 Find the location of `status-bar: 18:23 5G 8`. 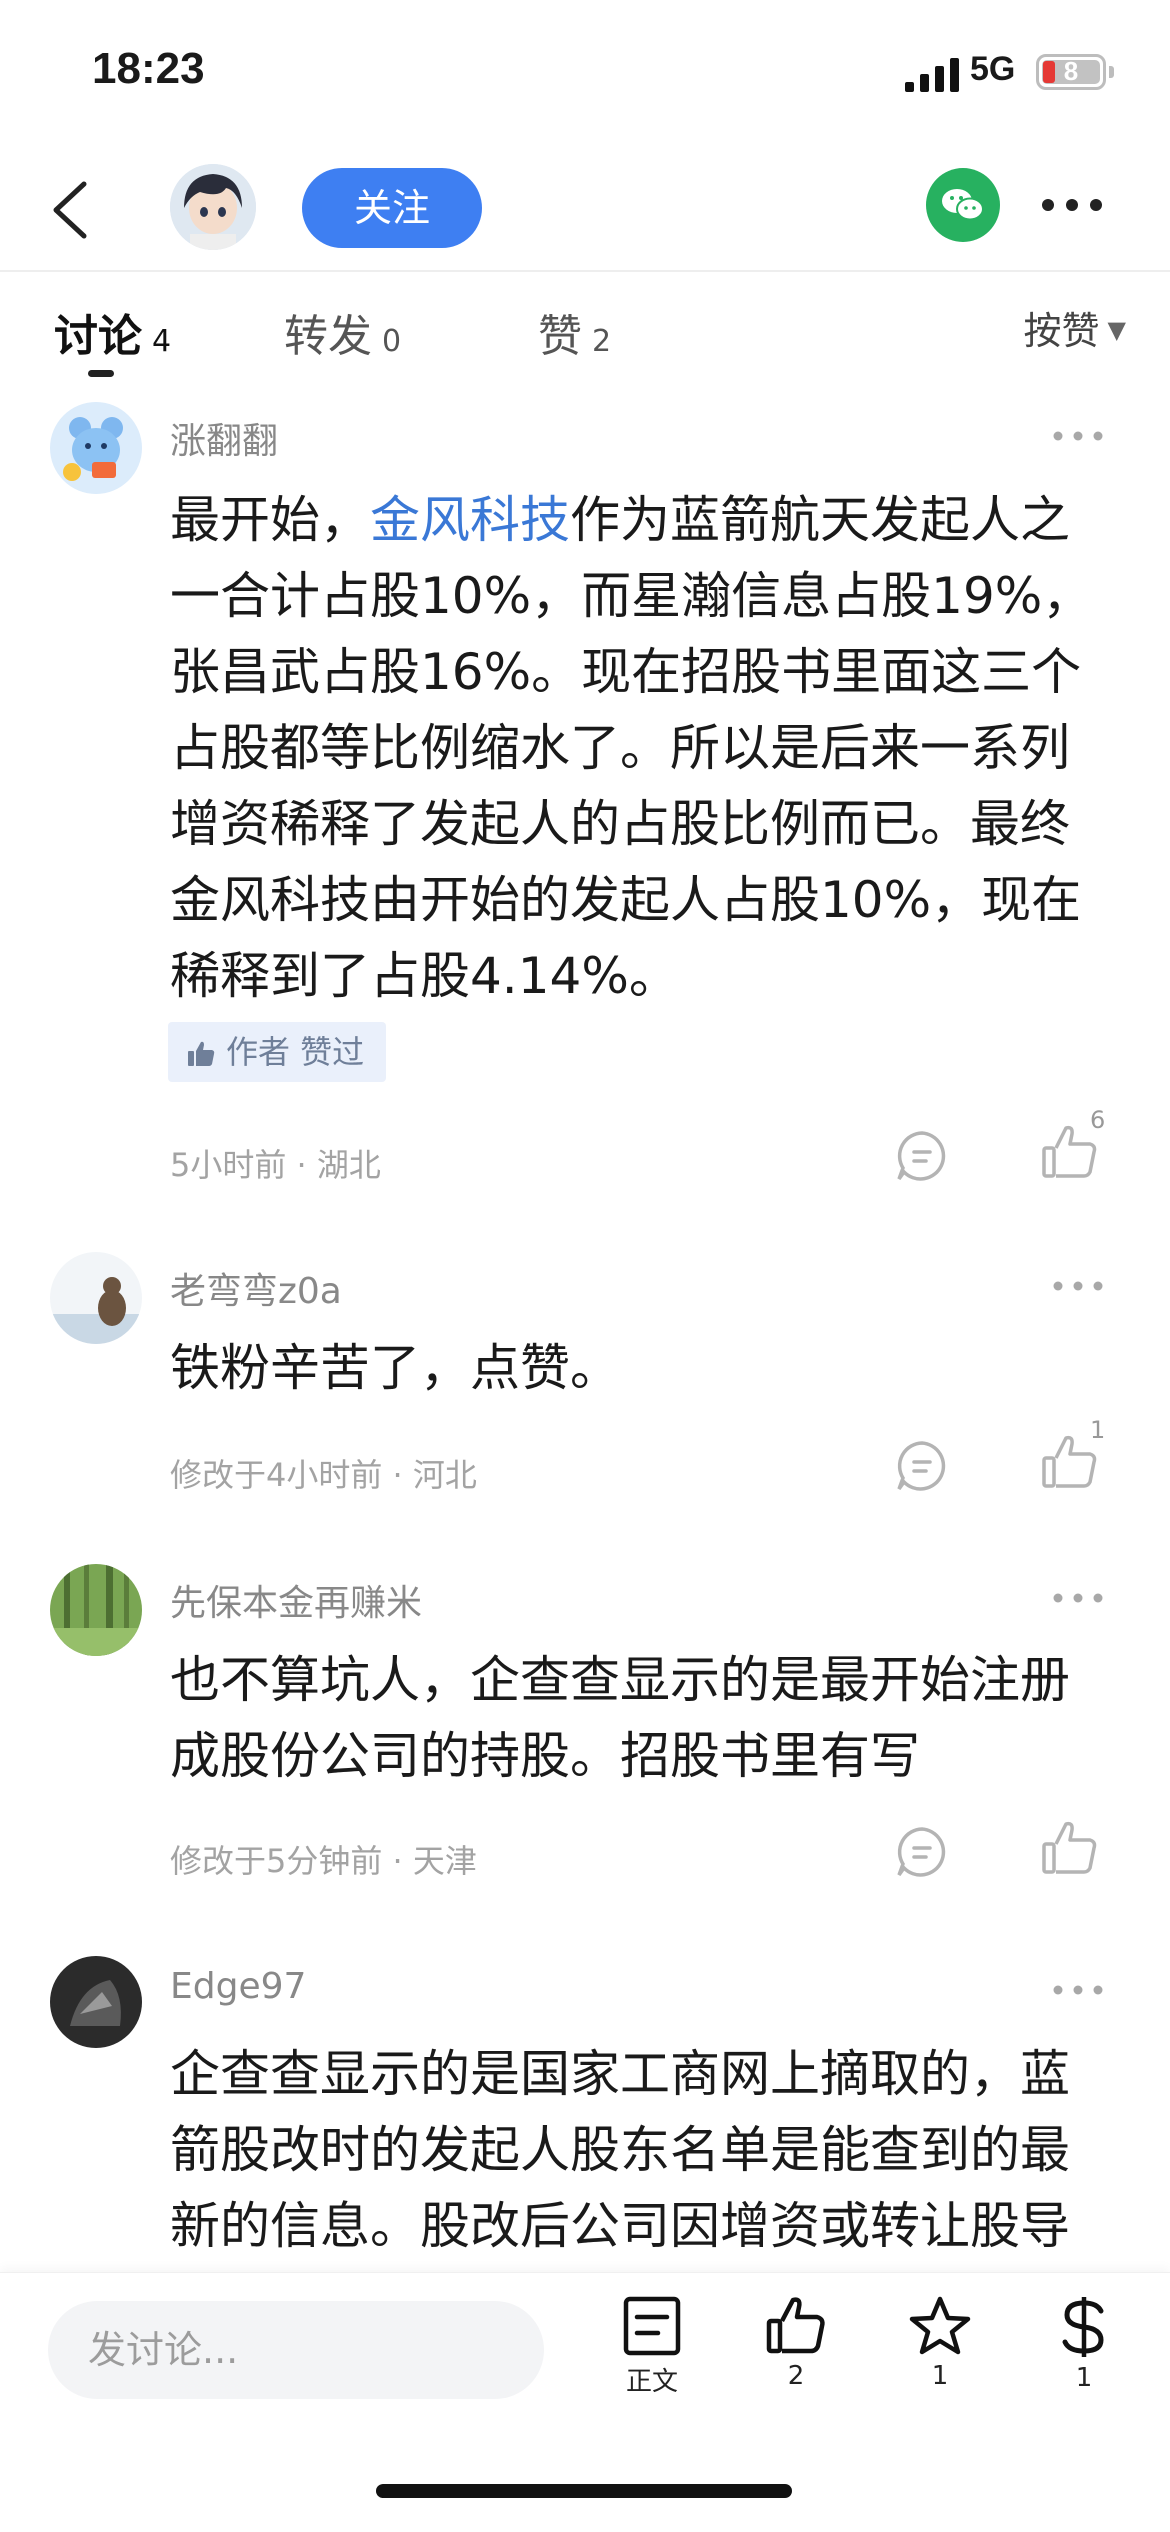

status-bar: 18:23 5G 8 is located at coordinates (585, 75).